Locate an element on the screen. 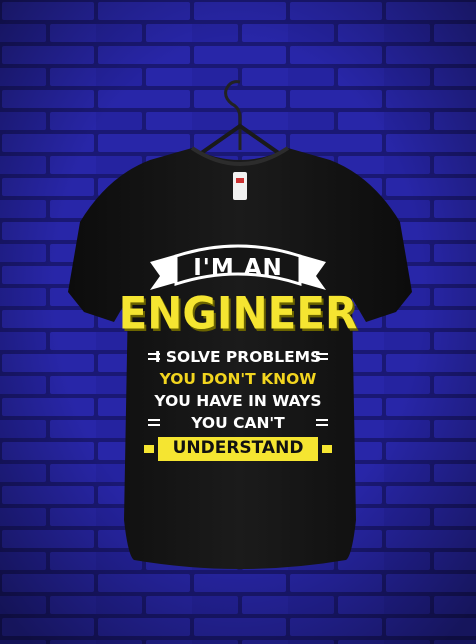 This screenshot has height=644, width=476. understand-bar is located at coordinates (238, 449).